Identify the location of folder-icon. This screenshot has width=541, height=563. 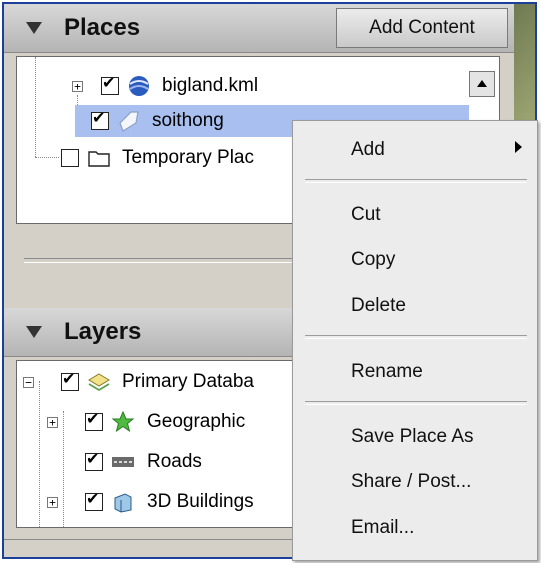
(99, 159).